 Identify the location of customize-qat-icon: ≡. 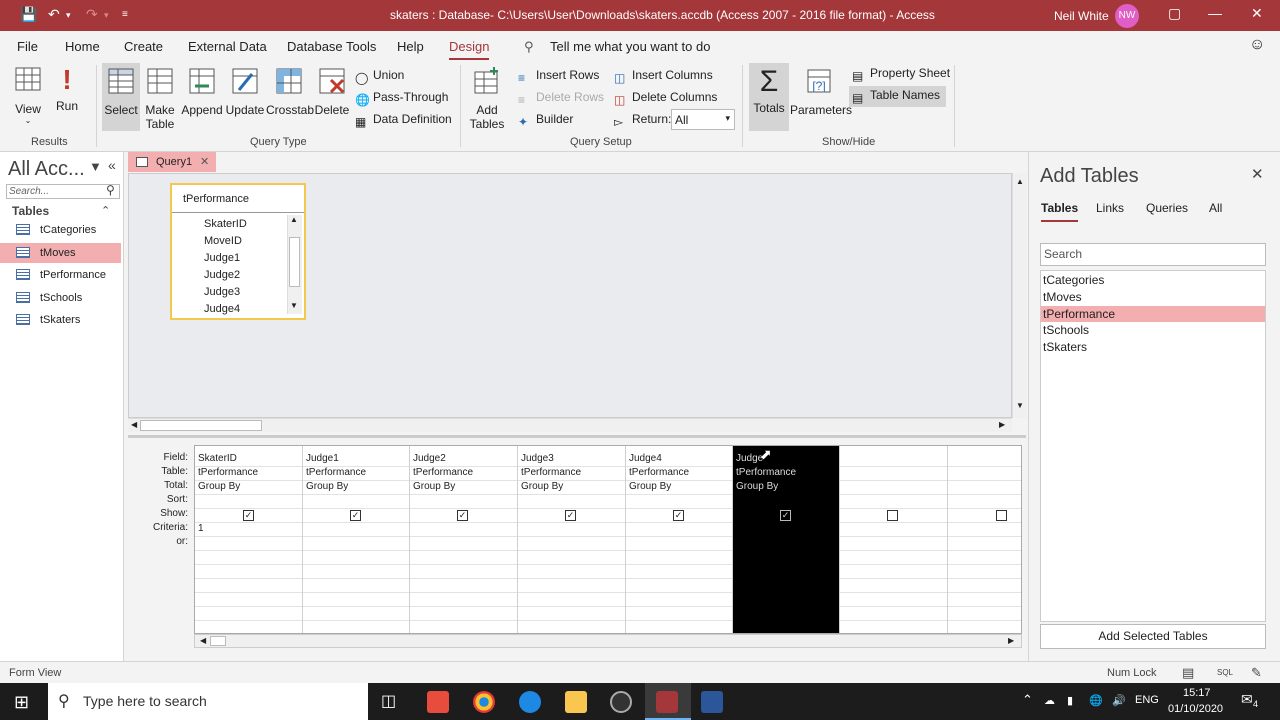
(125, 14).